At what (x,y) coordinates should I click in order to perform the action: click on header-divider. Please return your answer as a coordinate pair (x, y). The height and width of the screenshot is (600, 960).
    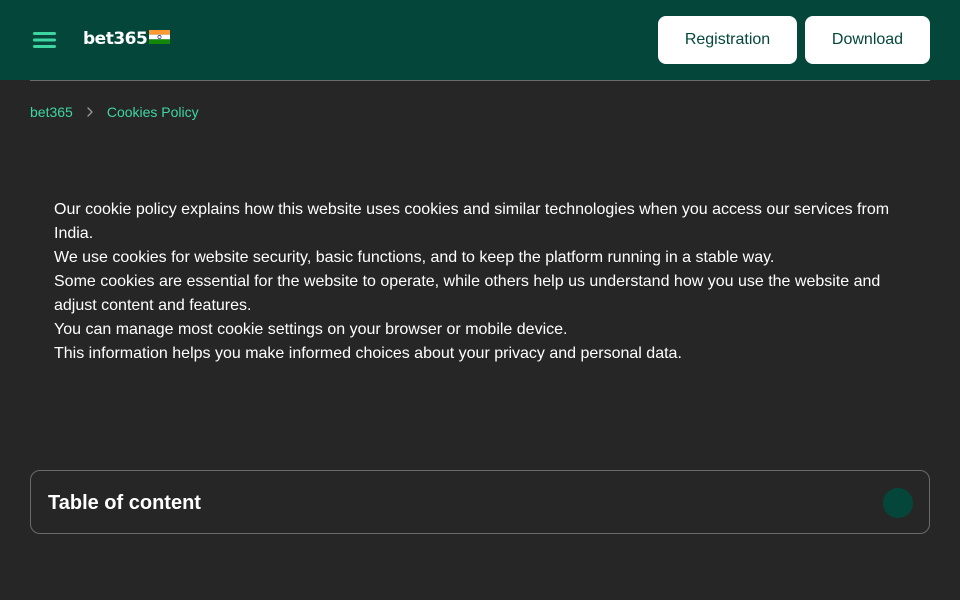
    Looking at the image, I should click on (480, 80).